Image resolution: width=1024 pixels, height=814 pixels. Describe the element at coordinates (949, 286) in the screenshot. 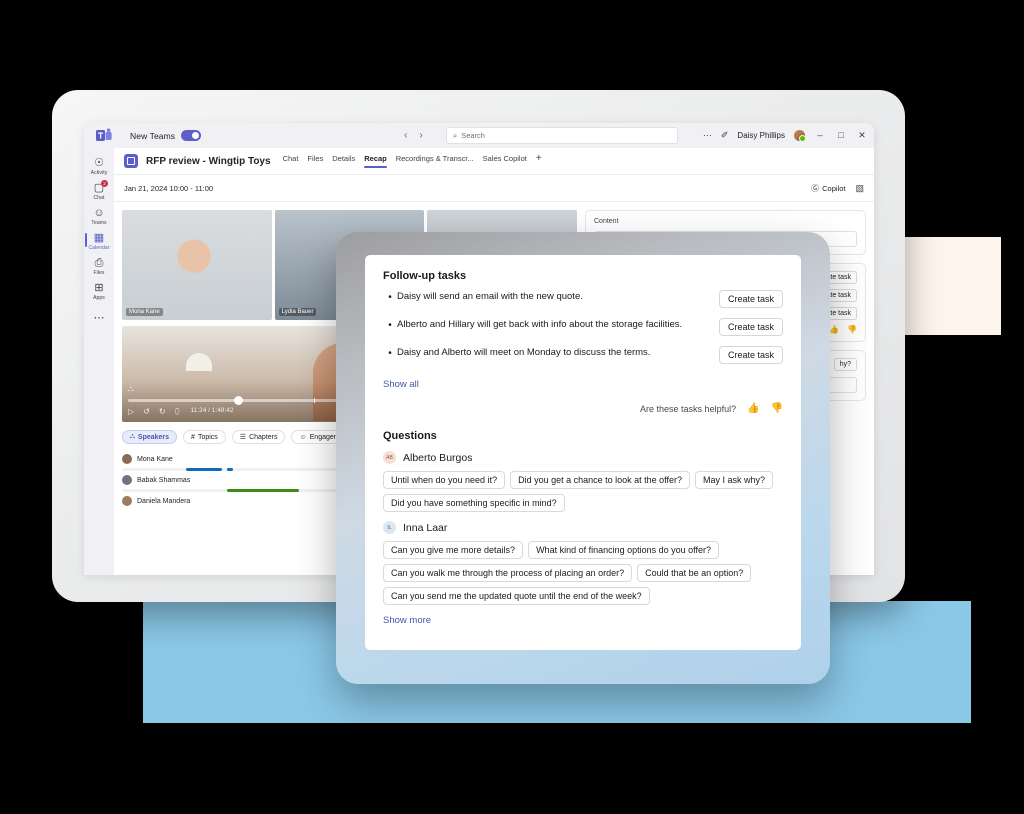

I see `decorative-cream-block` at that location.